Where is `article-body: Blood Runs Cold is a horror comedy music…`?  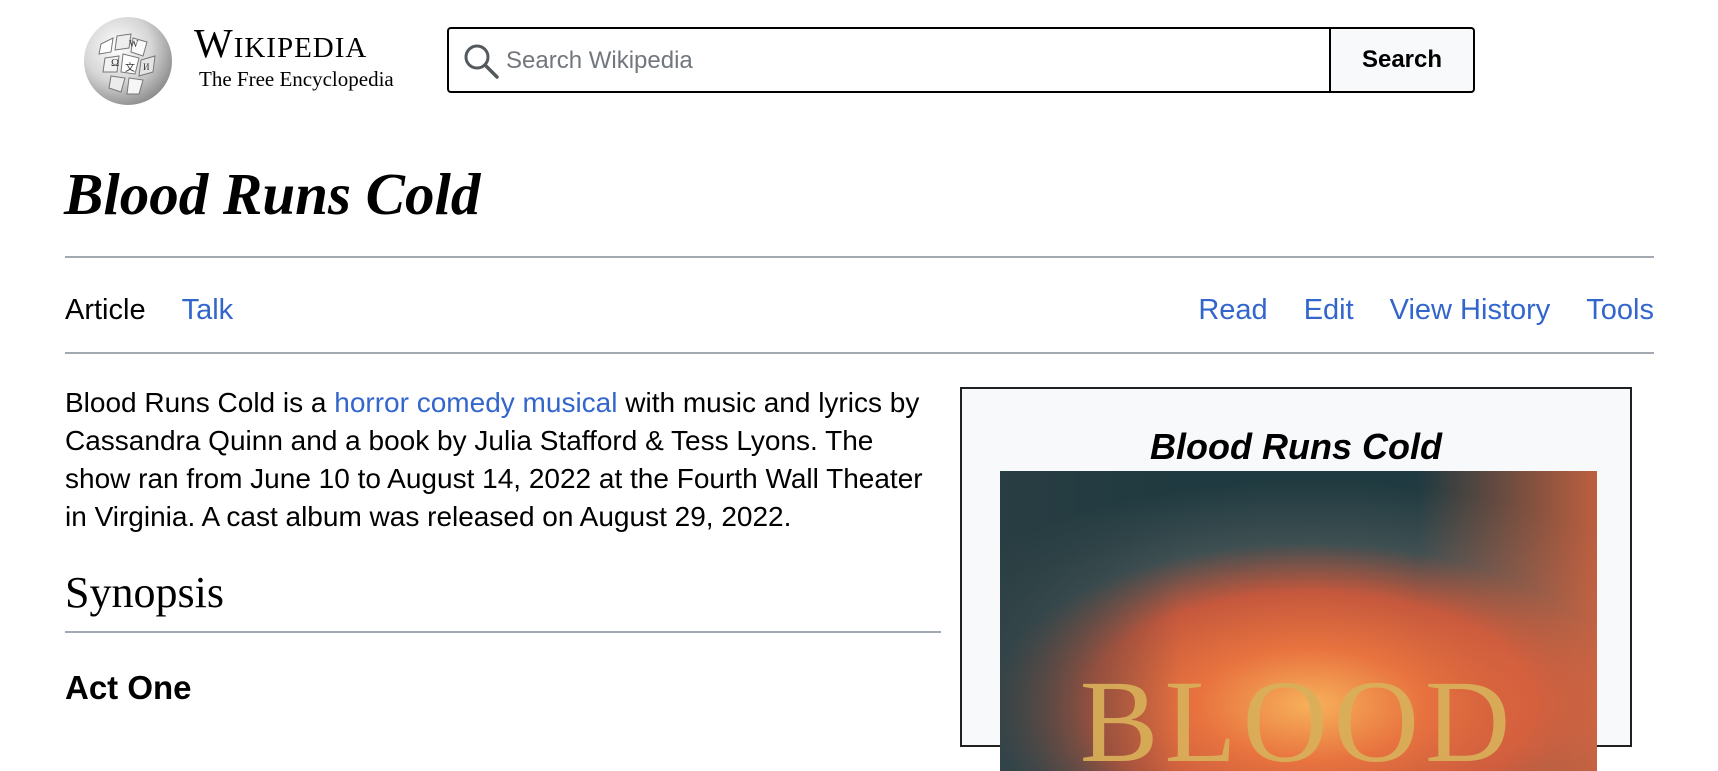
article-body: Blood Runs Cold is a horror comedy music… is located at coordinates (505, 460).